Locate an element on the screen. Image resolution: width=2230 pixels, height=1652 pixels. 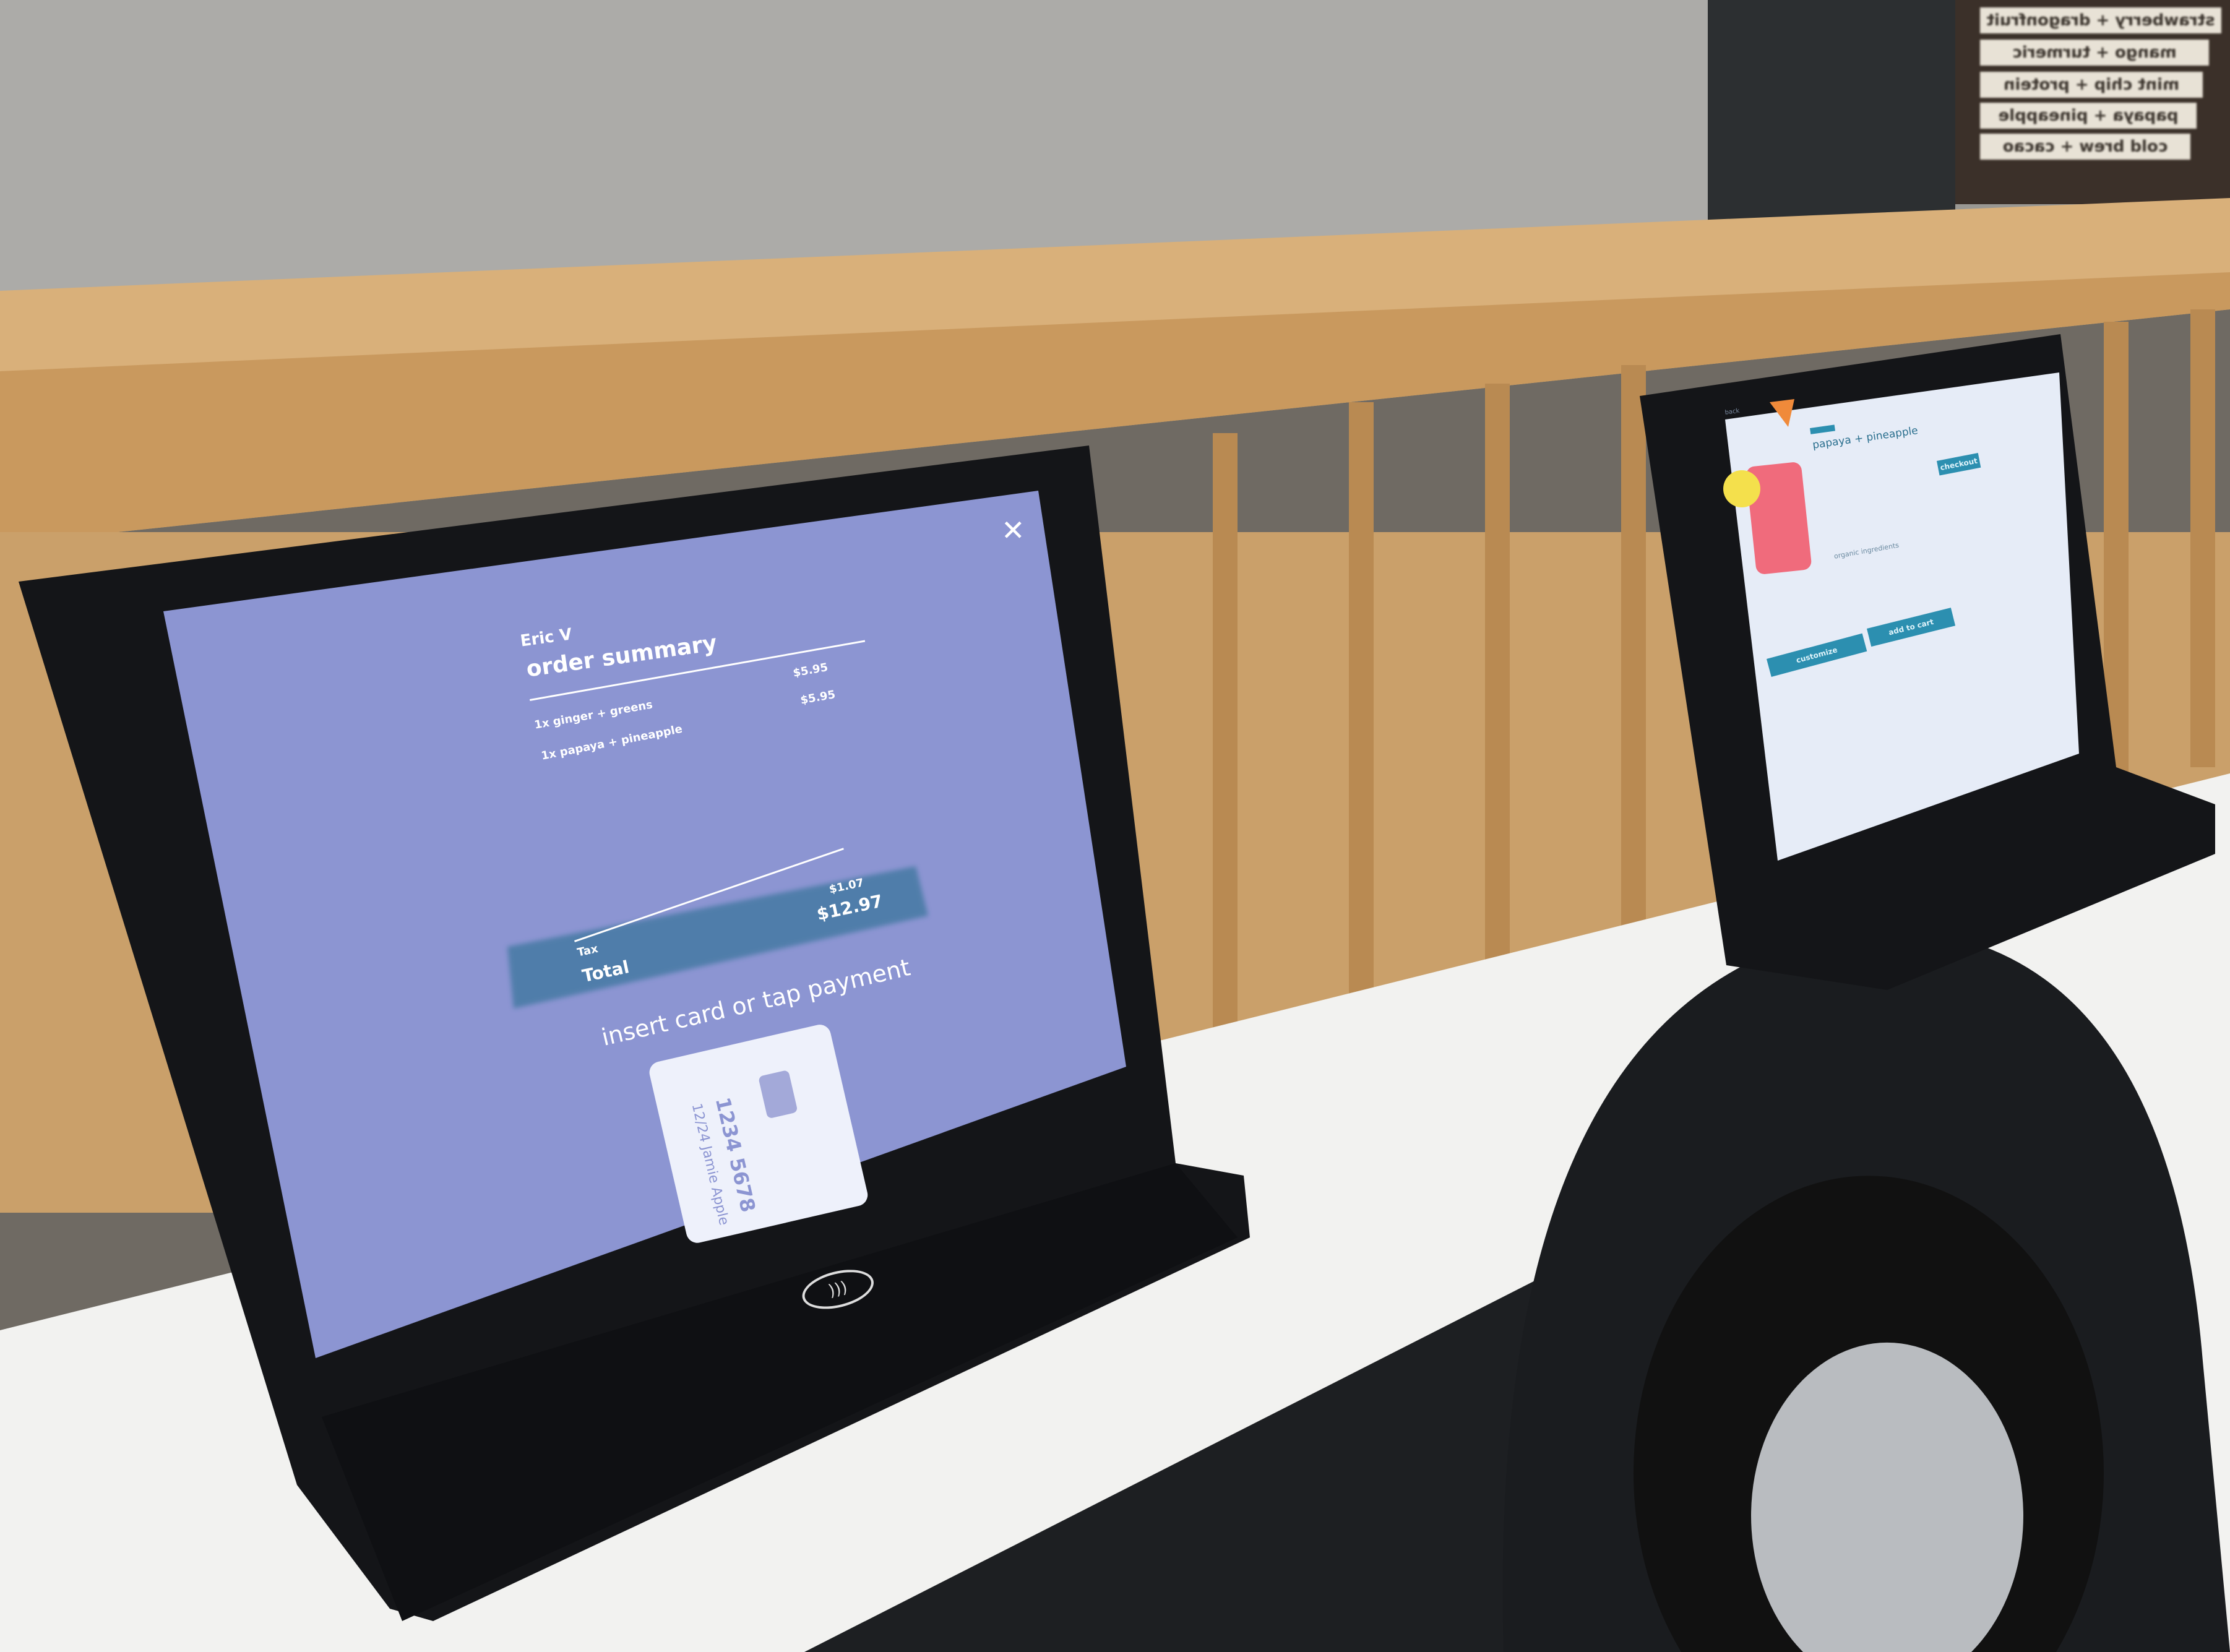
pineapple-image is located at coordinates (1741, 489).